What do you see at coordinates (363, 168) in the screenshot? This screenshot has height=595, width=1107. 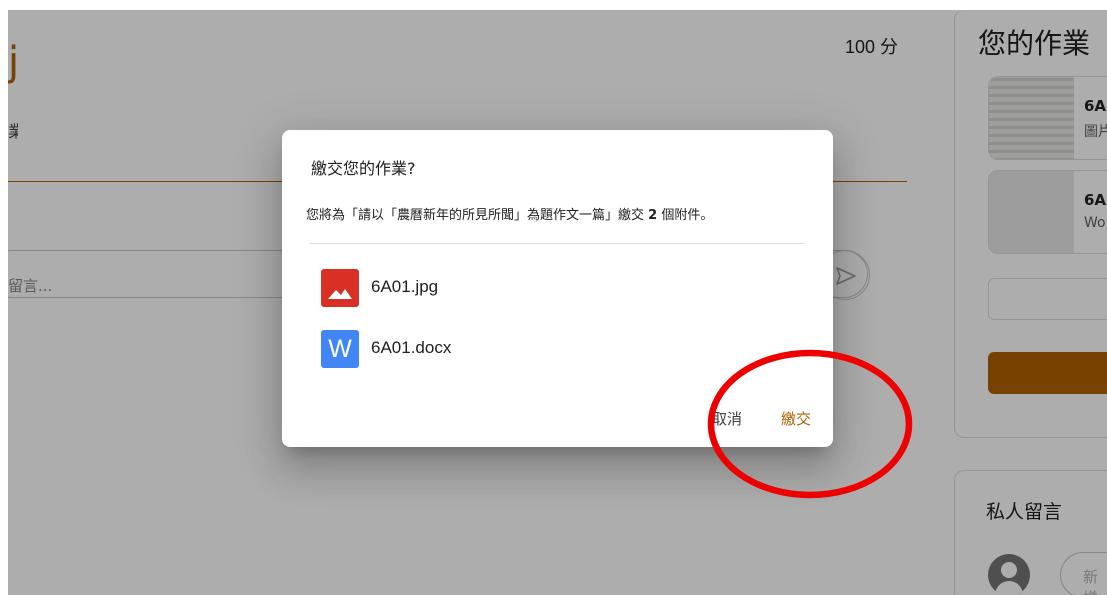 I see `dialog-title: 繳交您的作業?` at bounding box center [363, 168].